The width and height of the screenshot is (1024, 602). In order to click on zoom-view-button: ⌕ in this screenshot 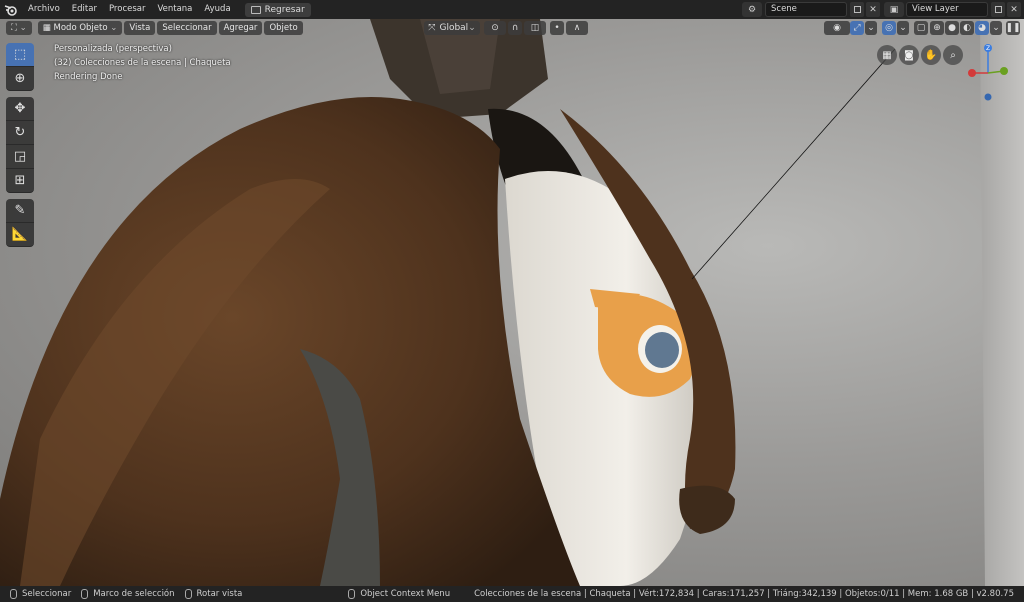, I will do `click(953, 55)`.